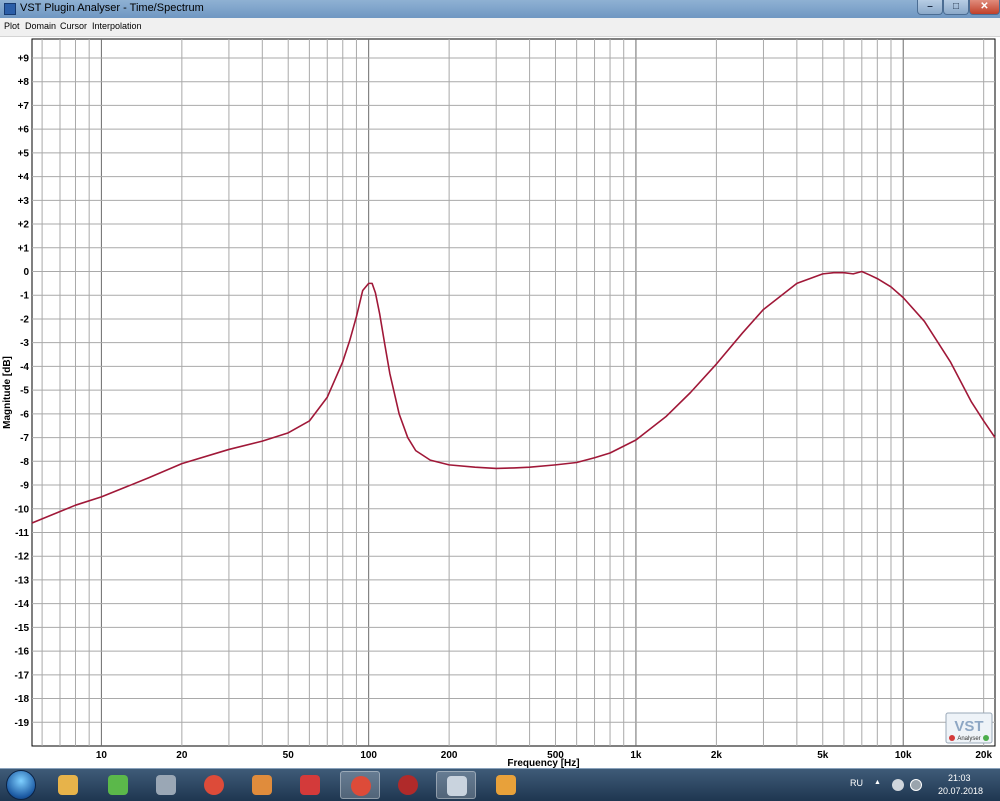 The image size is (1000, 801). I want to click on taskbar-chrome, so click(214, 785).